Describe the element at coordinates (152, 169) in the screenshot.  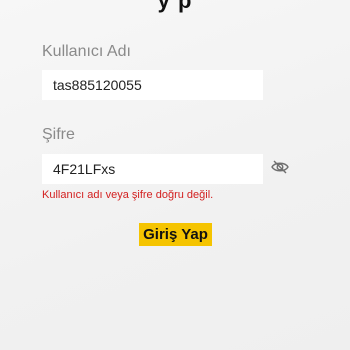
I see `password-input` at that location.